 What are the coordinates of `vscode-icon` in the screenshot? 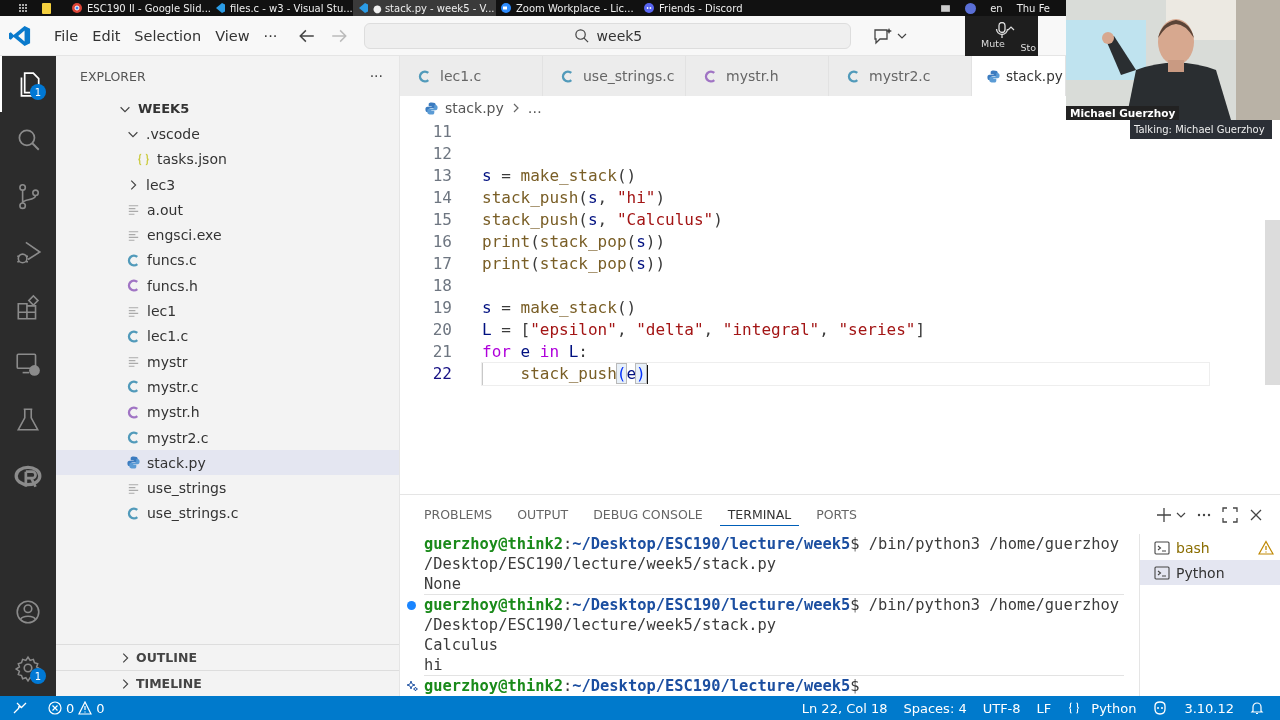 It's located at (363, 8).